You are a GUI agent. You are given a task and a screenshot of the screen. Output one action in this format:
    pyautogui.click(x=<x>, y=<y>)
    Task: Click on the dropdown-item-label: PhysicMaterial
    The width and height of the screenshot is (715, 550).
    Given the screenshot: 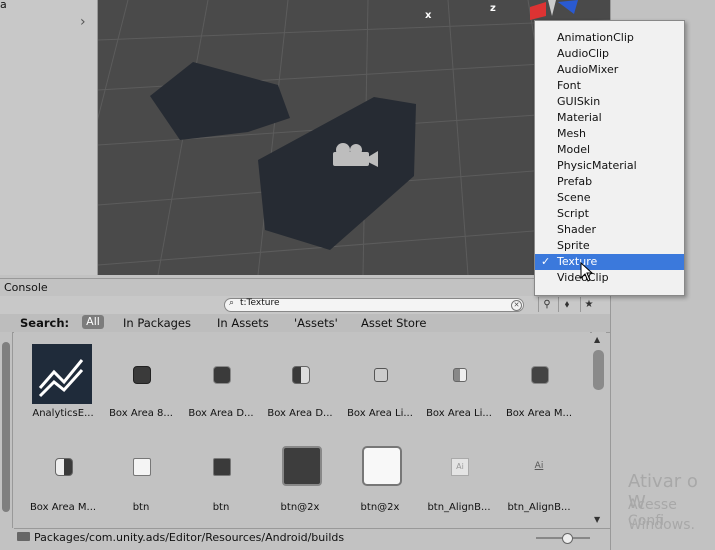 What is the action you would take?
    pyautogui.click(x=597, y=165)
    